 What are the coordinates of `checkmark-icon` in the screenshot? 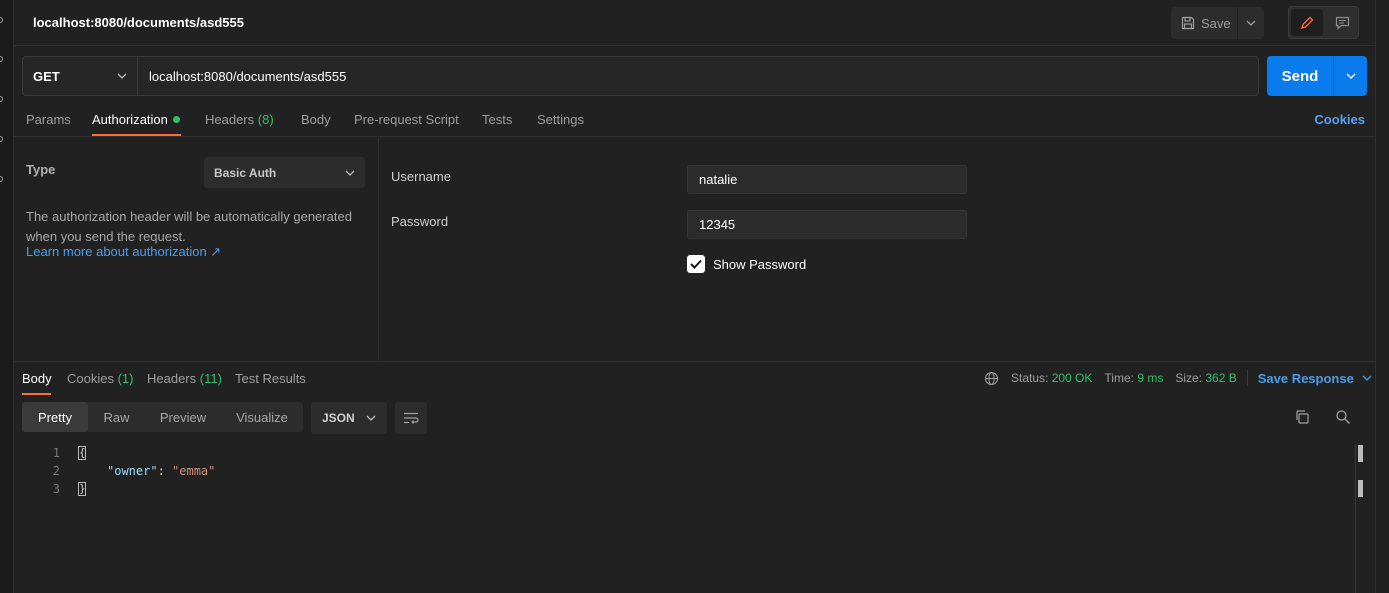 It's located at (696, 264).